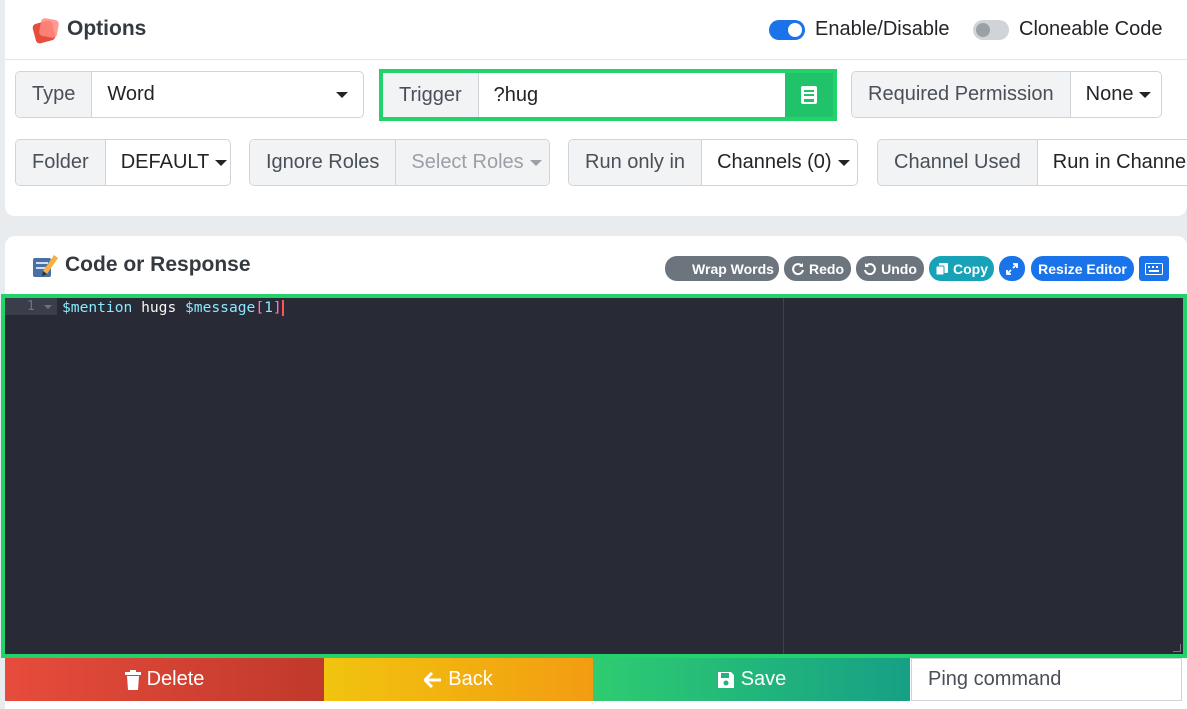 The image size is (1187, 709). Describe the element at coordinates (636, 162) in the screenshot. I see `run-only-in-label: Run only in` at that location.